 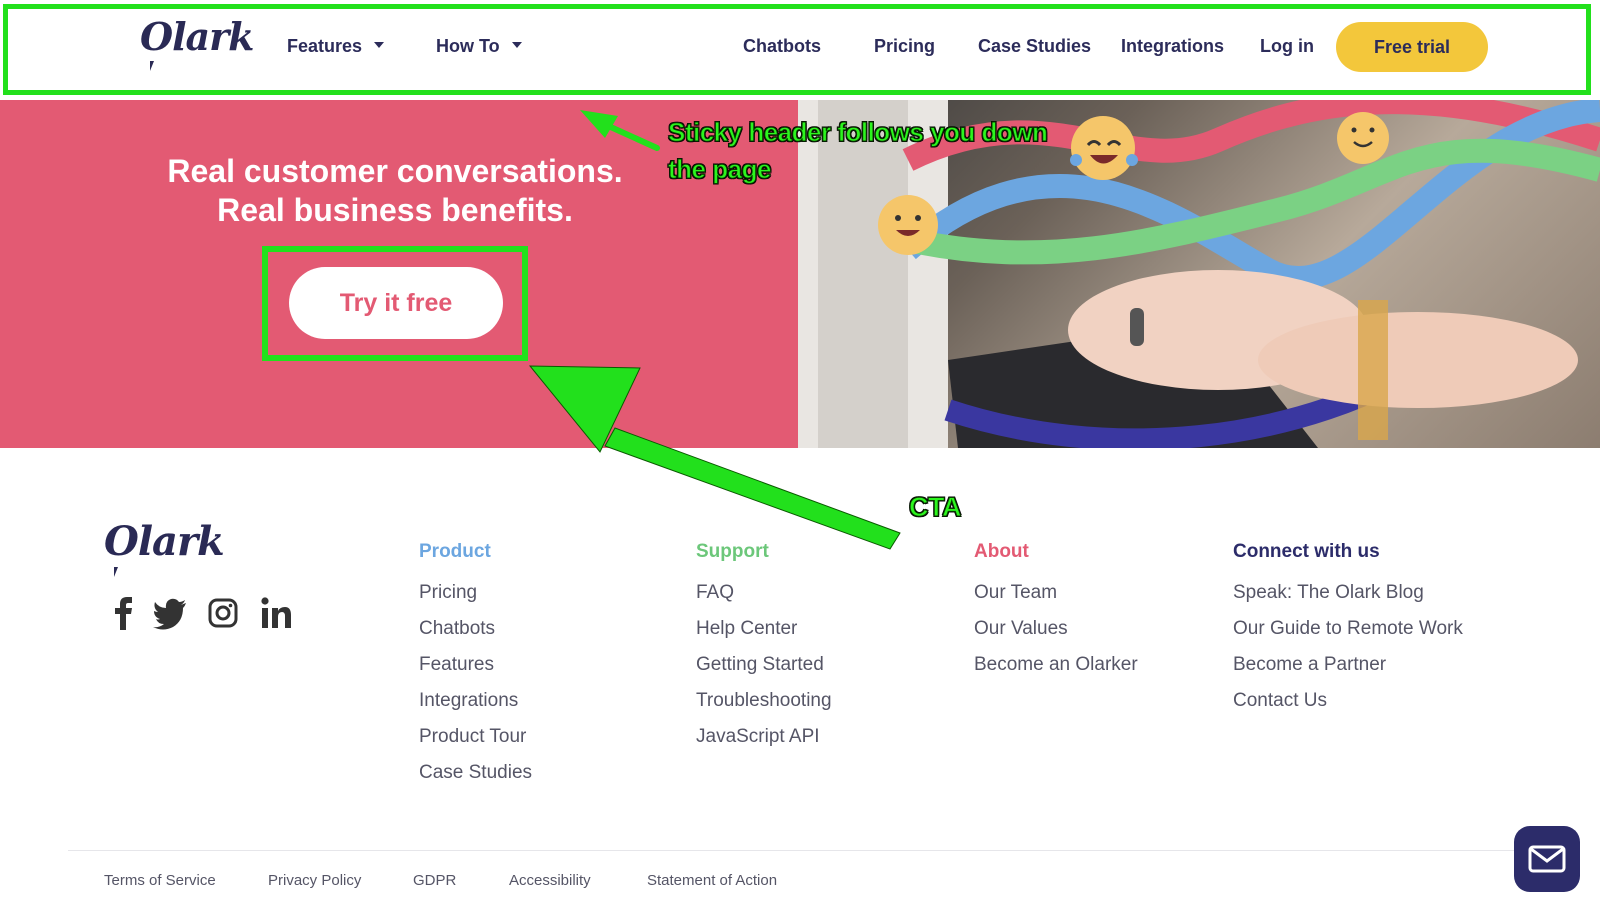 I want to click on chat-launcher-button, so click(x=1547, y=859).